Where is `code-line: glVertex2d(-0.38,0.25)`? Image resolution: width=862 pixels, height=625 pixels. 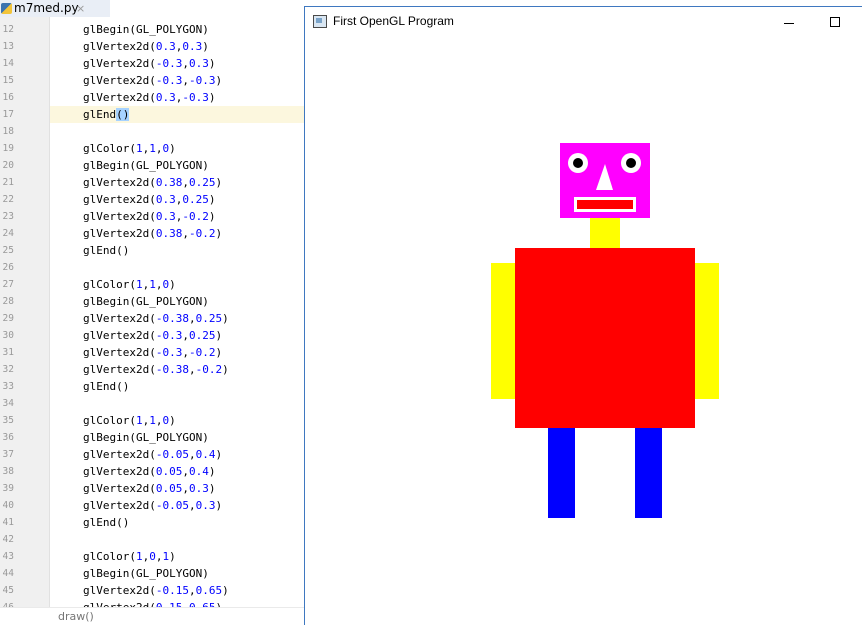
code-line: glVertex2d(-0.38,0.25) is located at coordinates (156, 318).